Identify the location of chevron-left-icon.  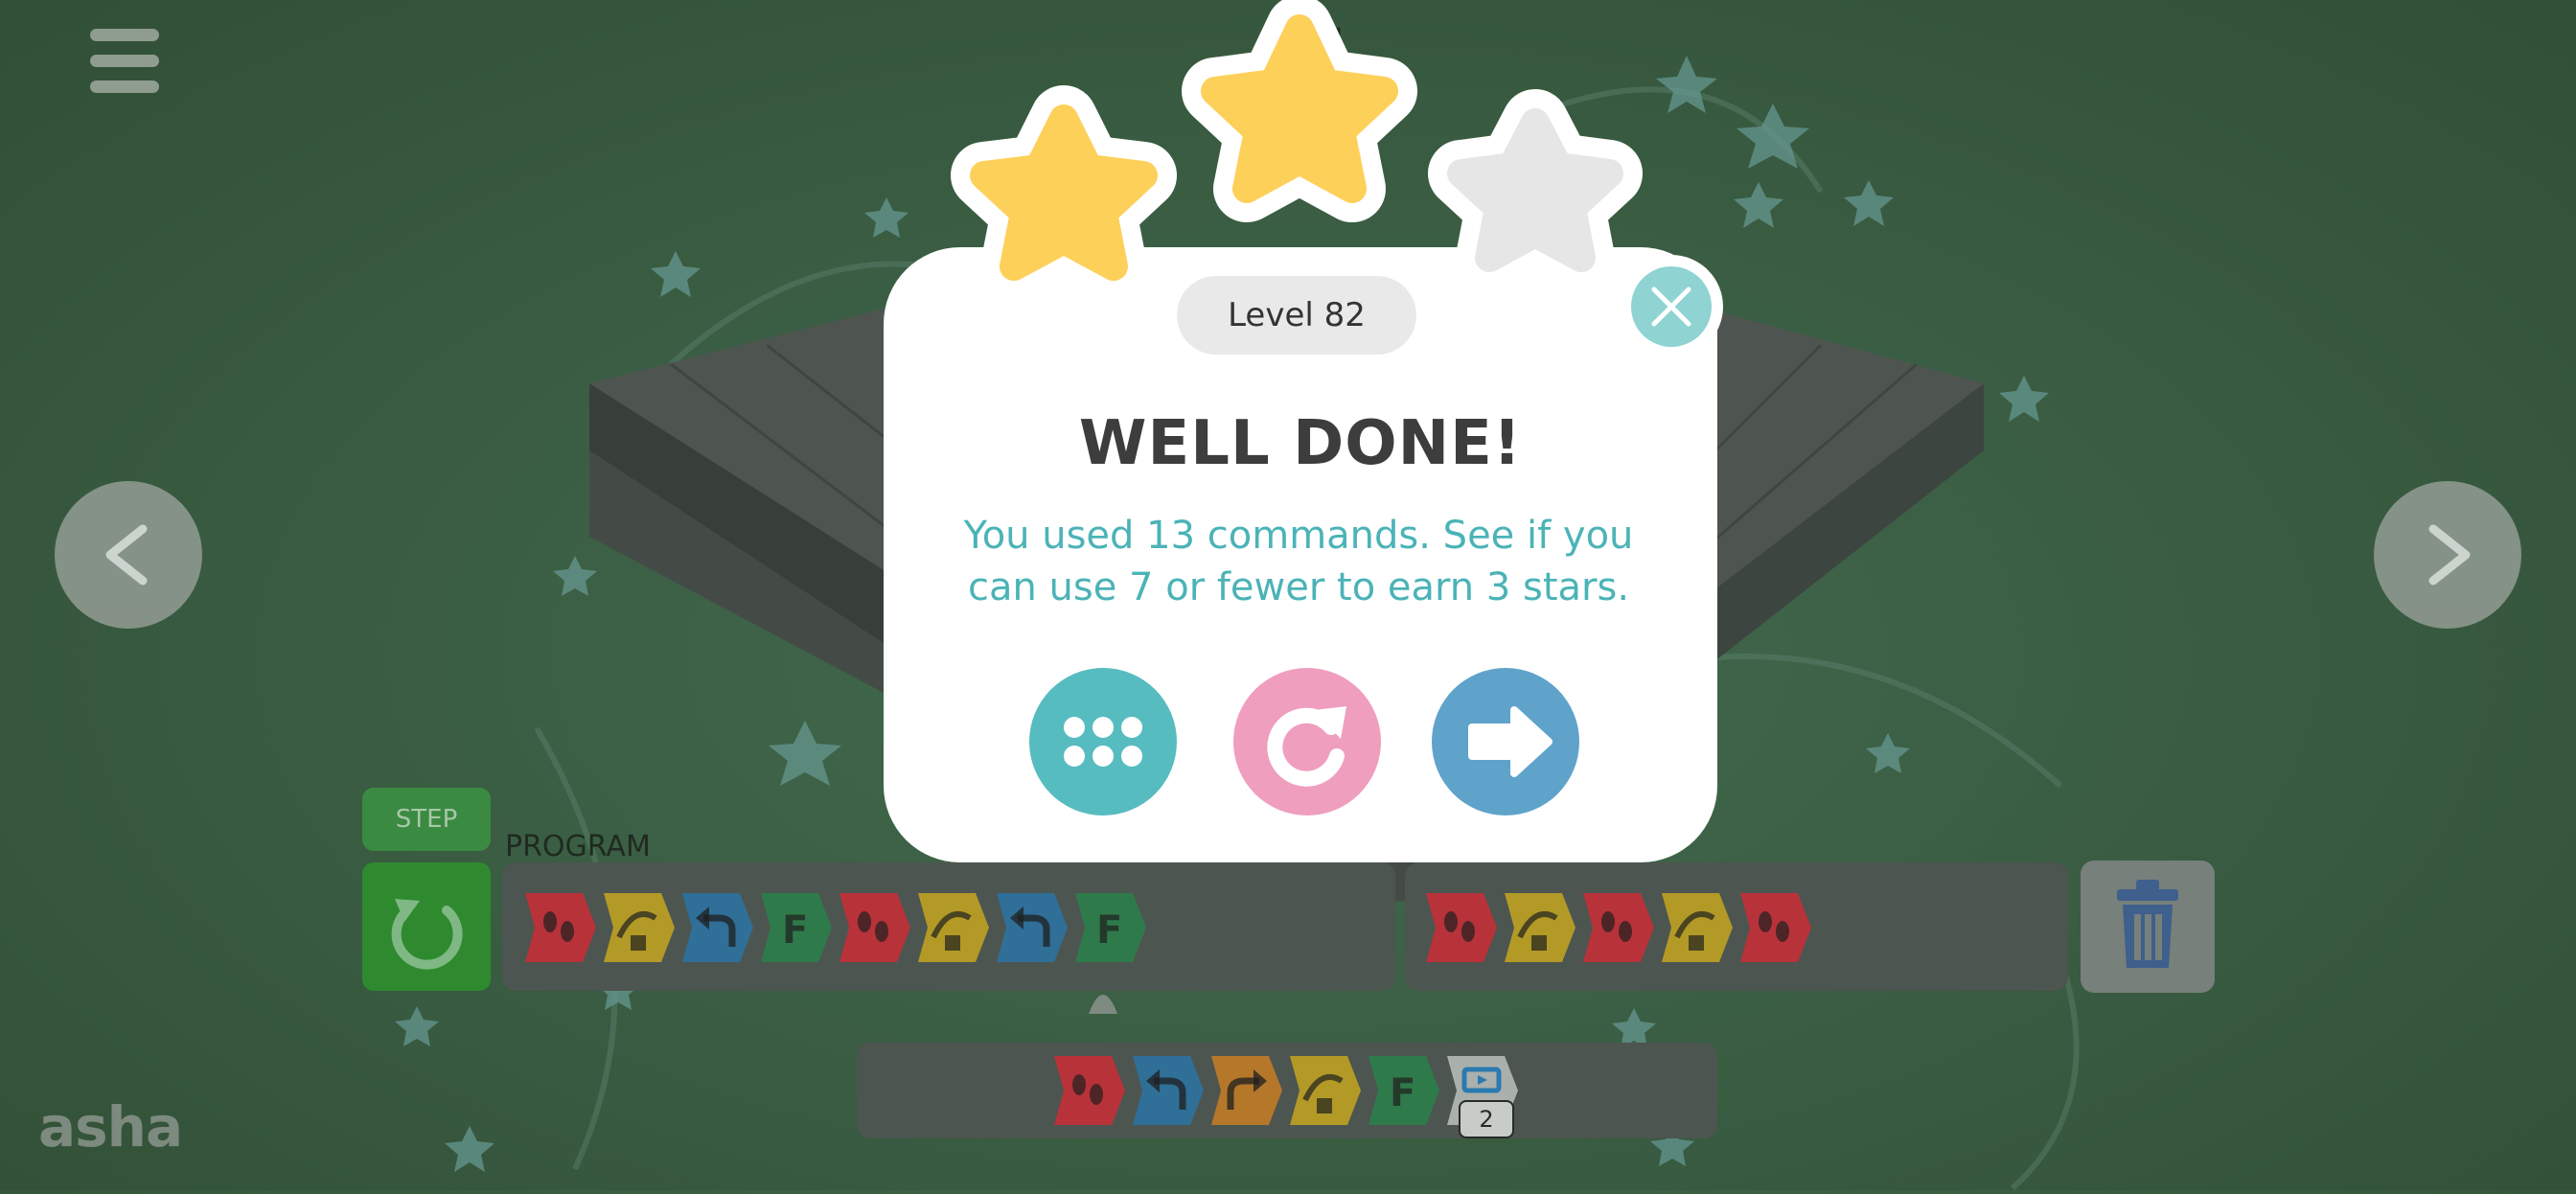
(126, 555).